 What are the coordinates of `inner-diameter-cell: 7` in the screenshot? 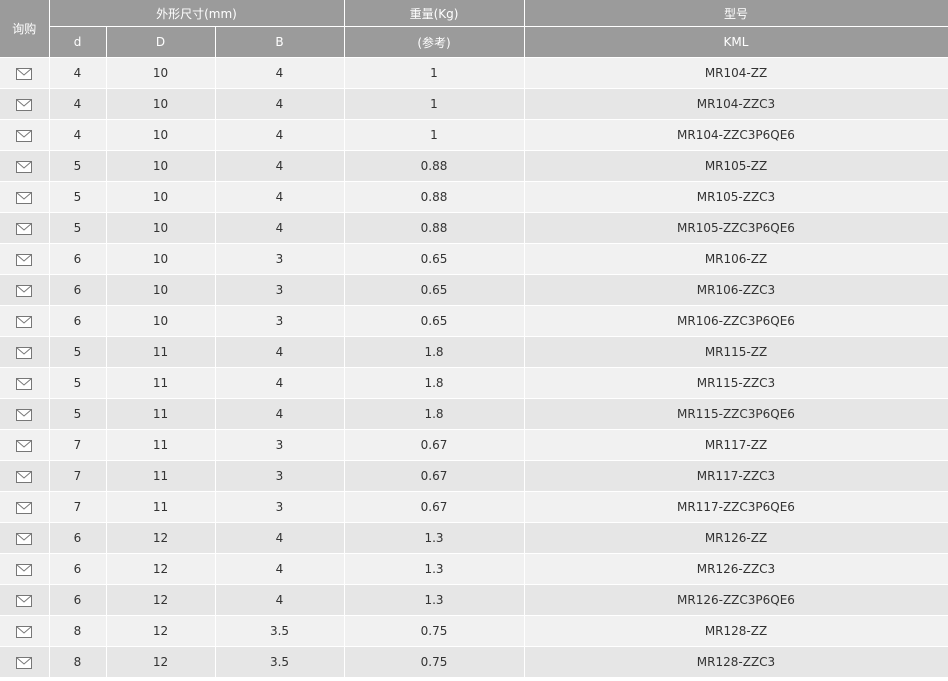 It's located at (78, 476).